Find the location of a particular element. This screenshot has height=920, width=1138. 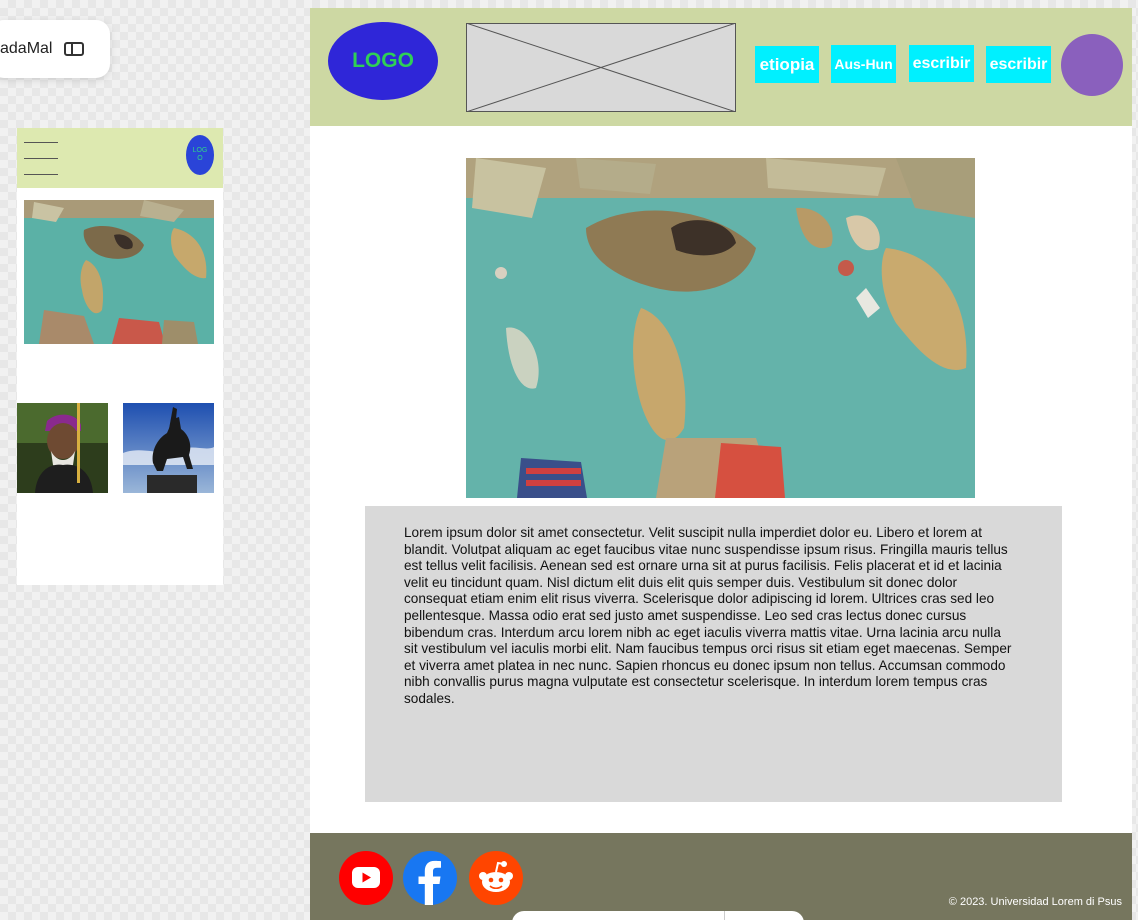

image-placeholder is located at coordinates (601, 67).